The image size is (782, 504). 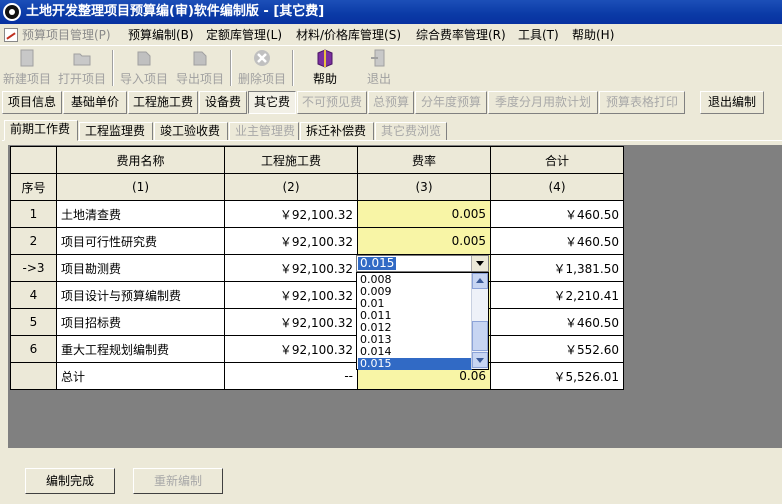 I want to click on project-menu-icon, so click(x=11, y=35).